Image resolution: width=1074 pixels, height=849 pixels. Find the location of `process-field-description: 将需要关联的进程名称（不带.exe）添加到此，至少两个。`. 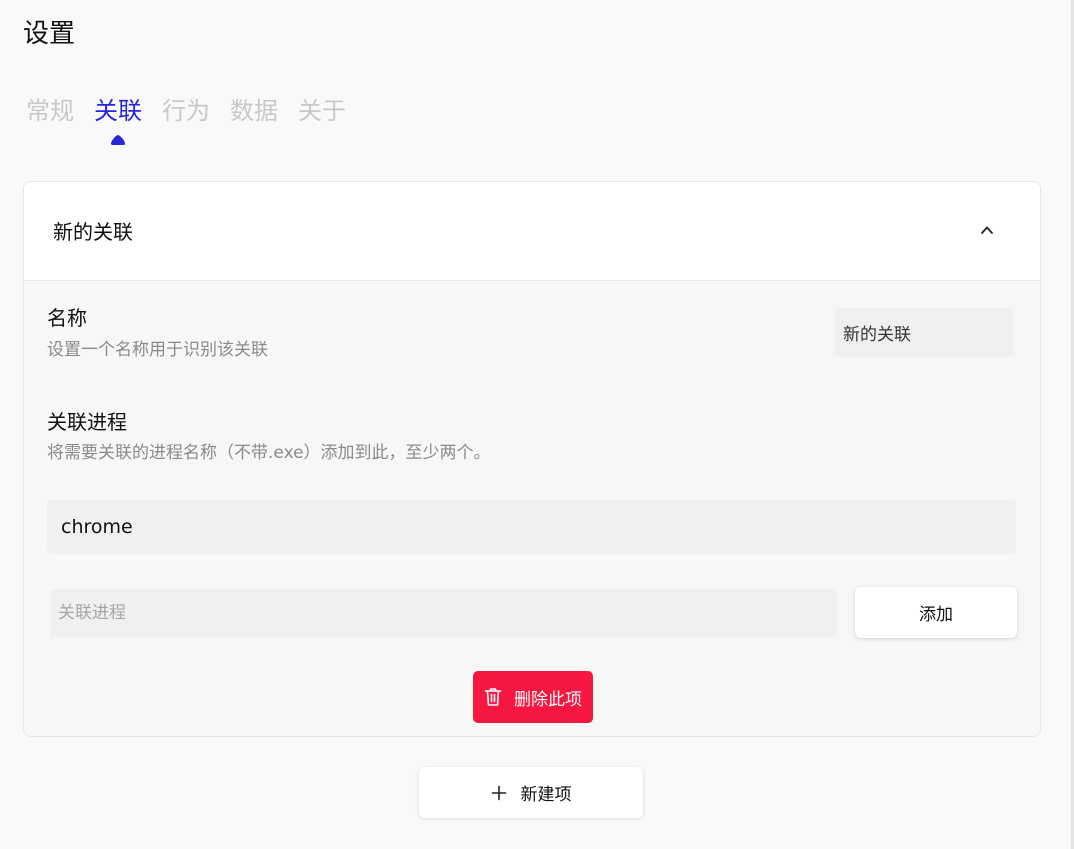

process-field-description: 将需要关联的进程名称（不带.exe）添加到此，至少两个。 is located at coordinates (269, 453).